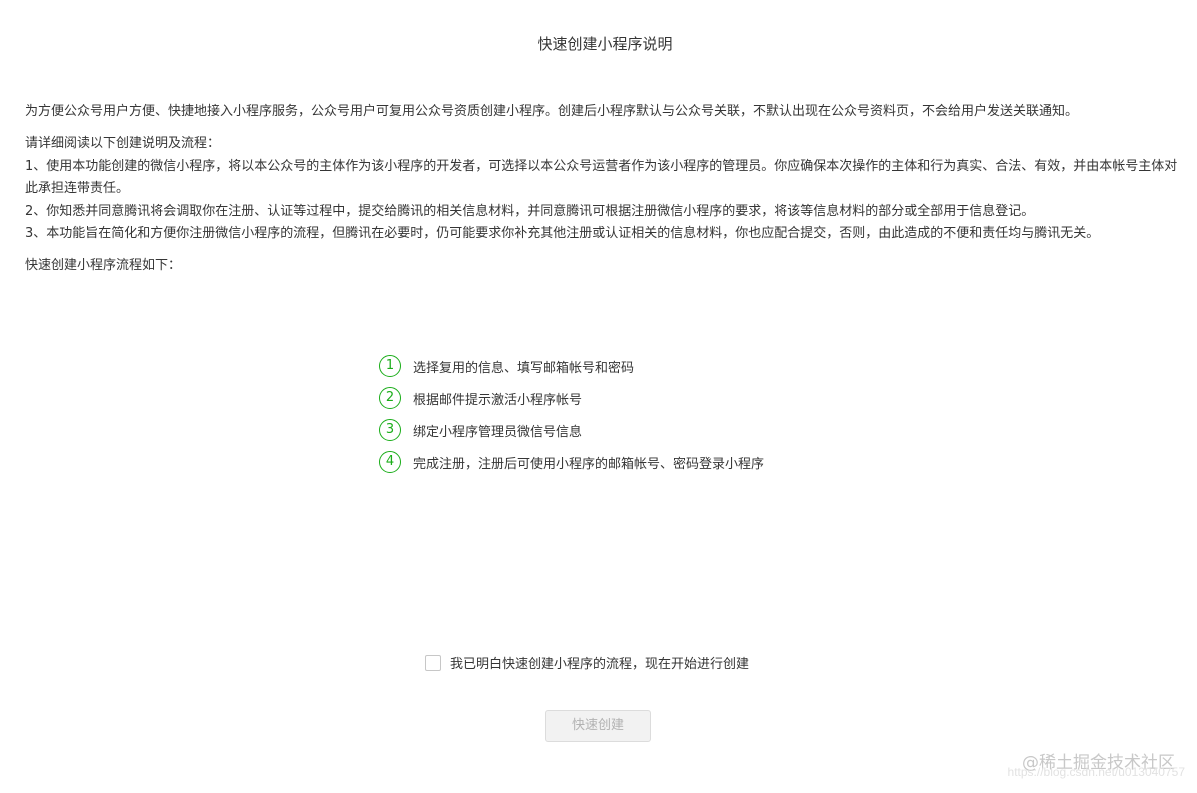 The image size is (1197, 793). Describe the element at coordinates (390, 366) in the screenshot. I see `step-number-badge: 1` at that location.